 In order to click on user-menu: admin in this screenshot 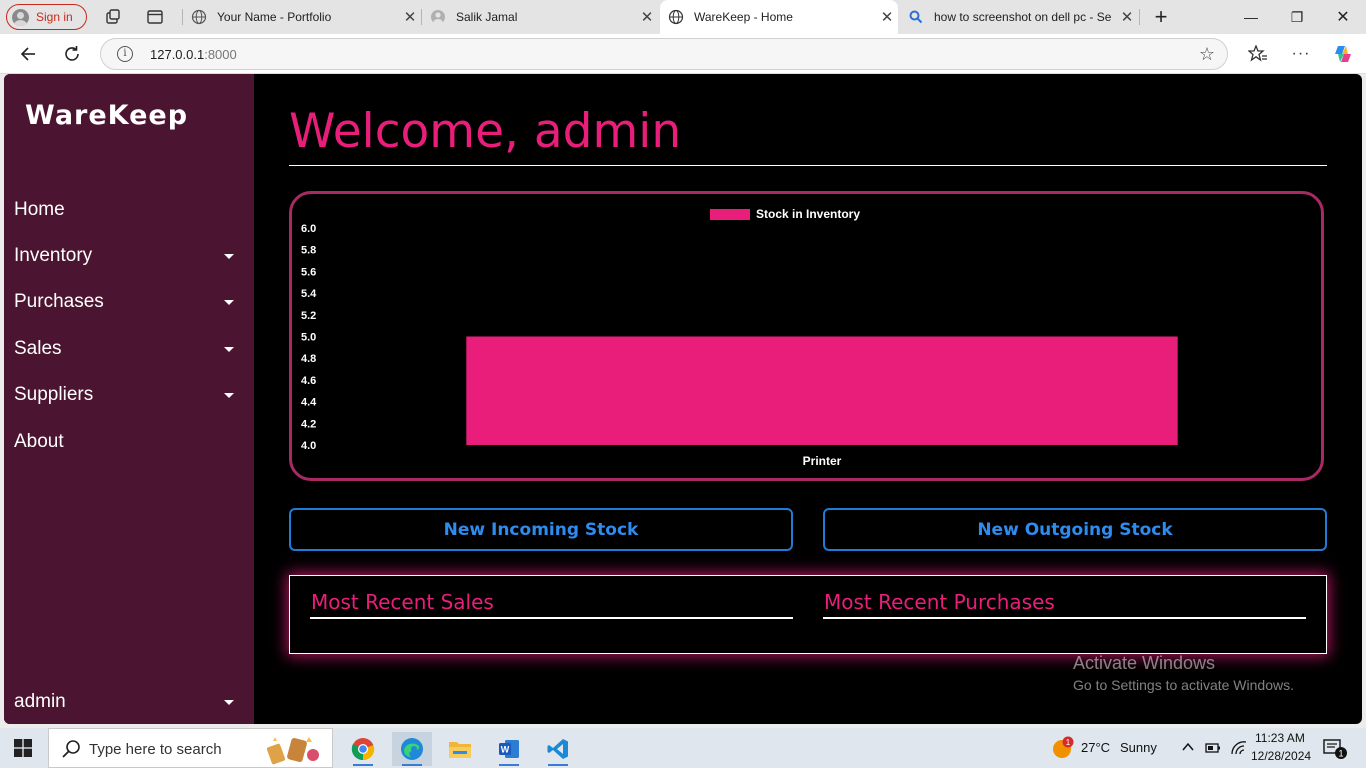, I will do `click(128, 702)`.